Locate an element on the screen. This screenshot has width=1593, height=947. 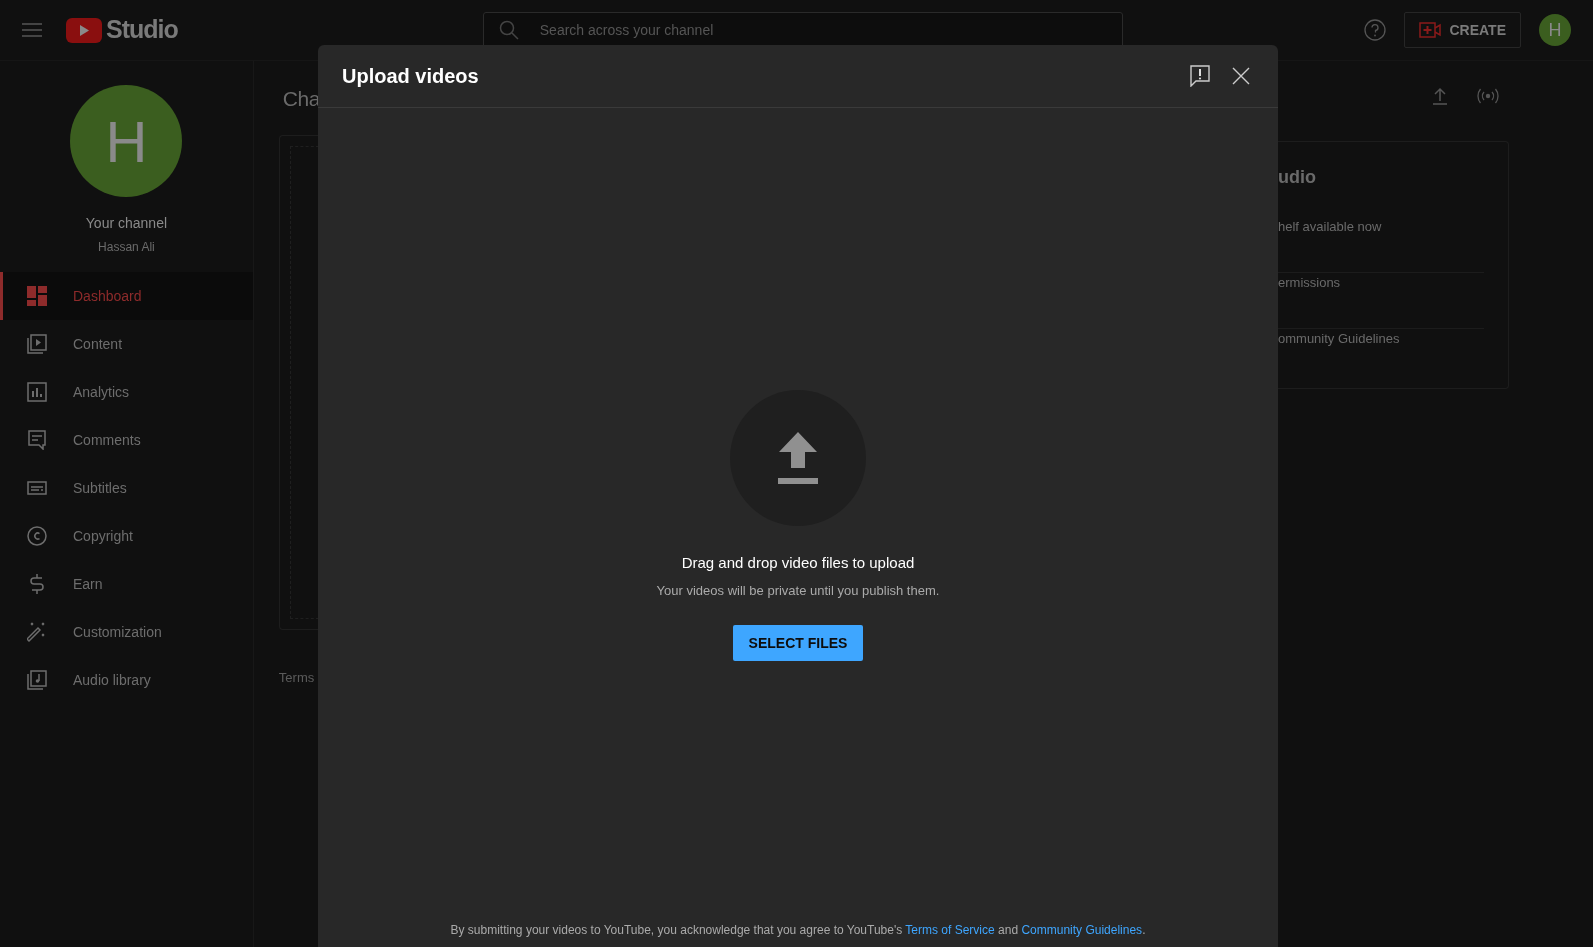
upload-icon is located at coordinates (1439, 96).